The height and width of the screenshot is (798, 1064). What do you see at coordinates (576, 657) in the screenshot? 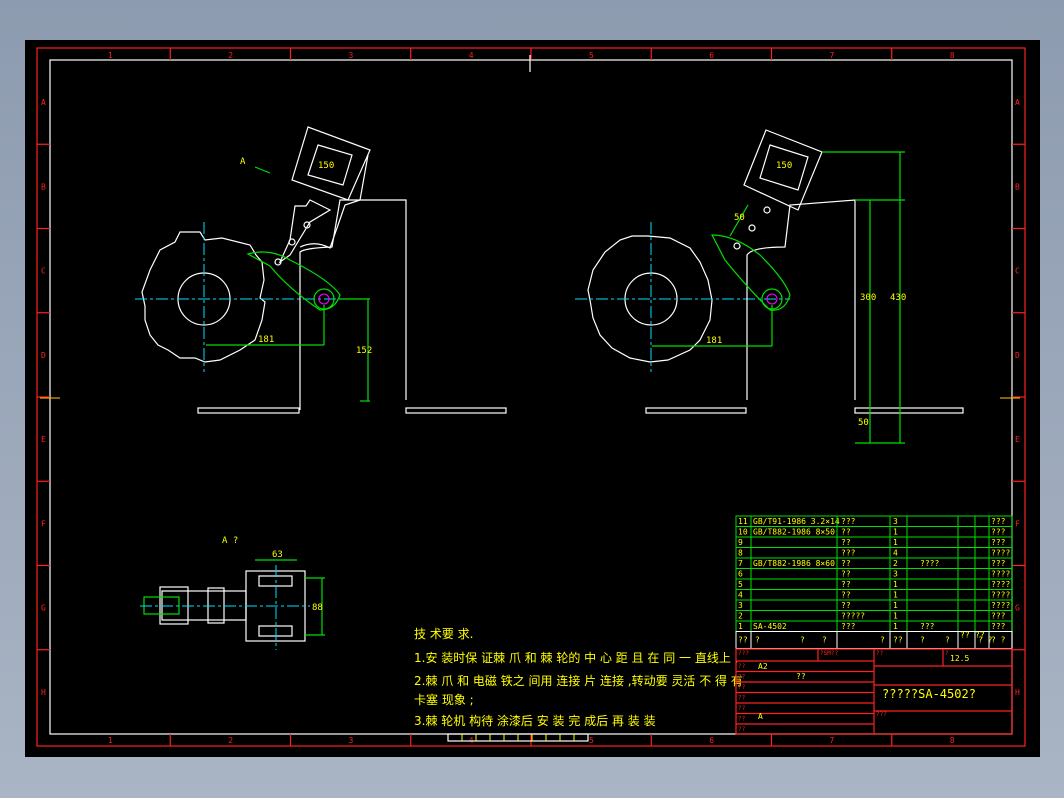
I see `note-line: 1.安 装时保 证棘 爪 和 棘 轮的 中 心 距 且 在 同 一 直线上 ,` at bounding box center [576, 657].